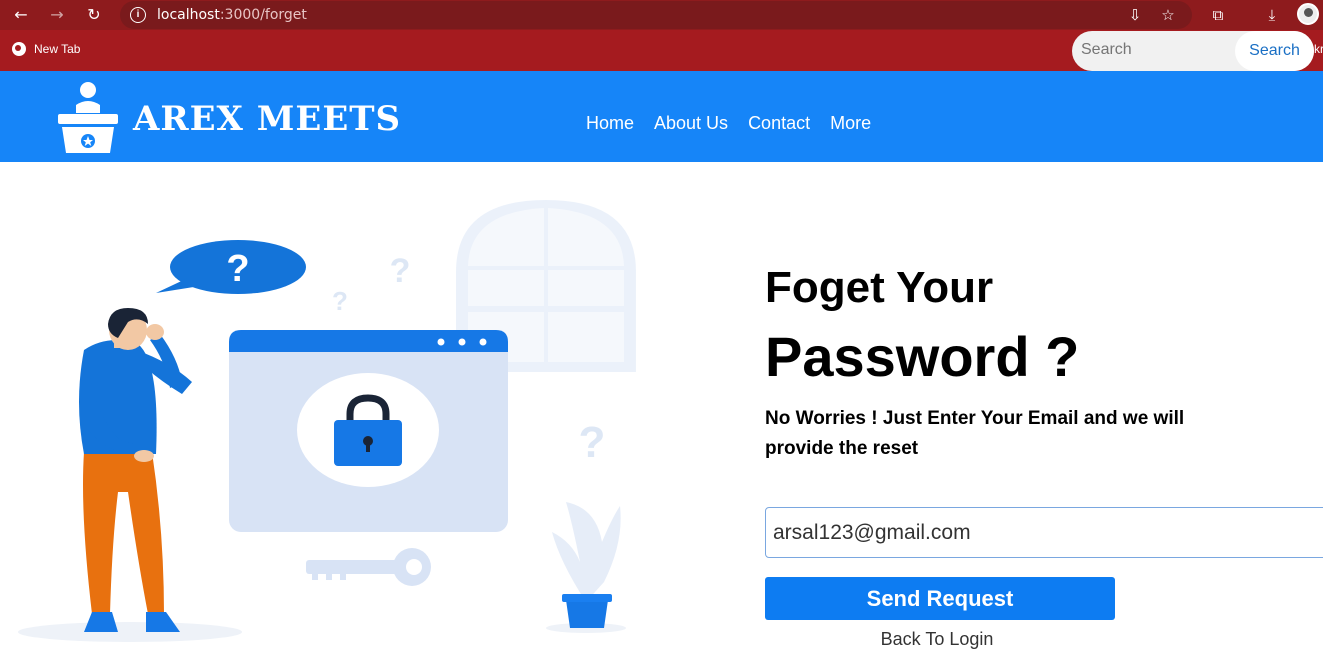 The image size is (1323, 668). Describe the element at coordinates (656, 15) in the screenshot. I see `address-bar: i localhost:3000/forget` at that location.